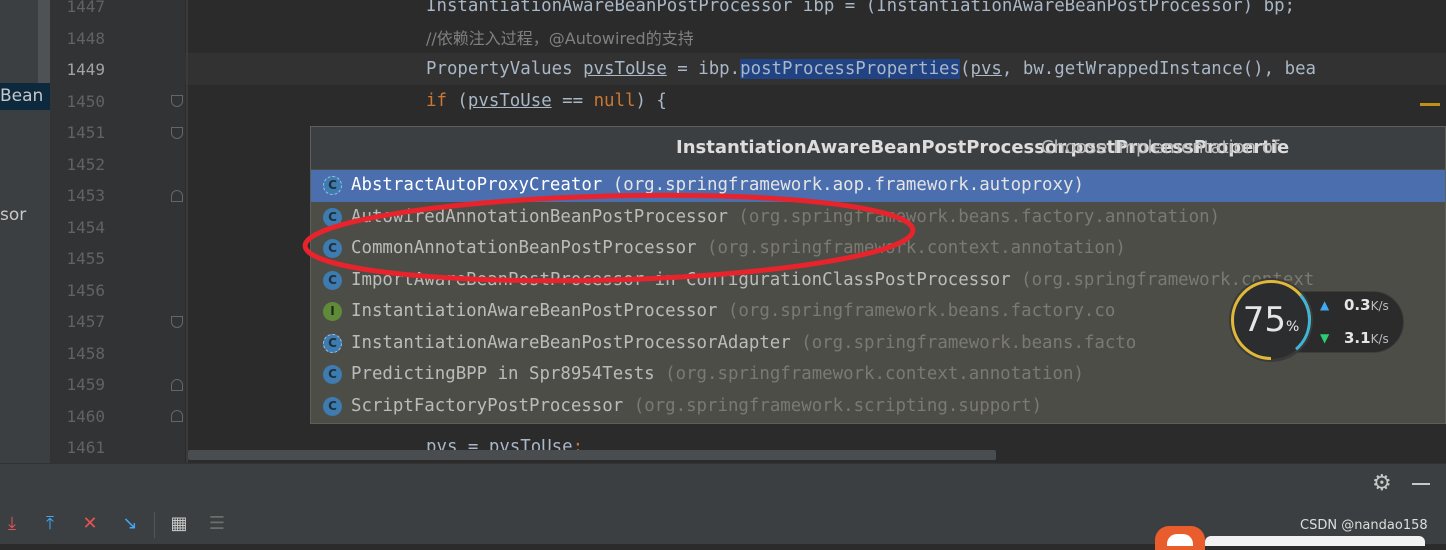  I want to click on interface-icon: I, so click(332, 311).